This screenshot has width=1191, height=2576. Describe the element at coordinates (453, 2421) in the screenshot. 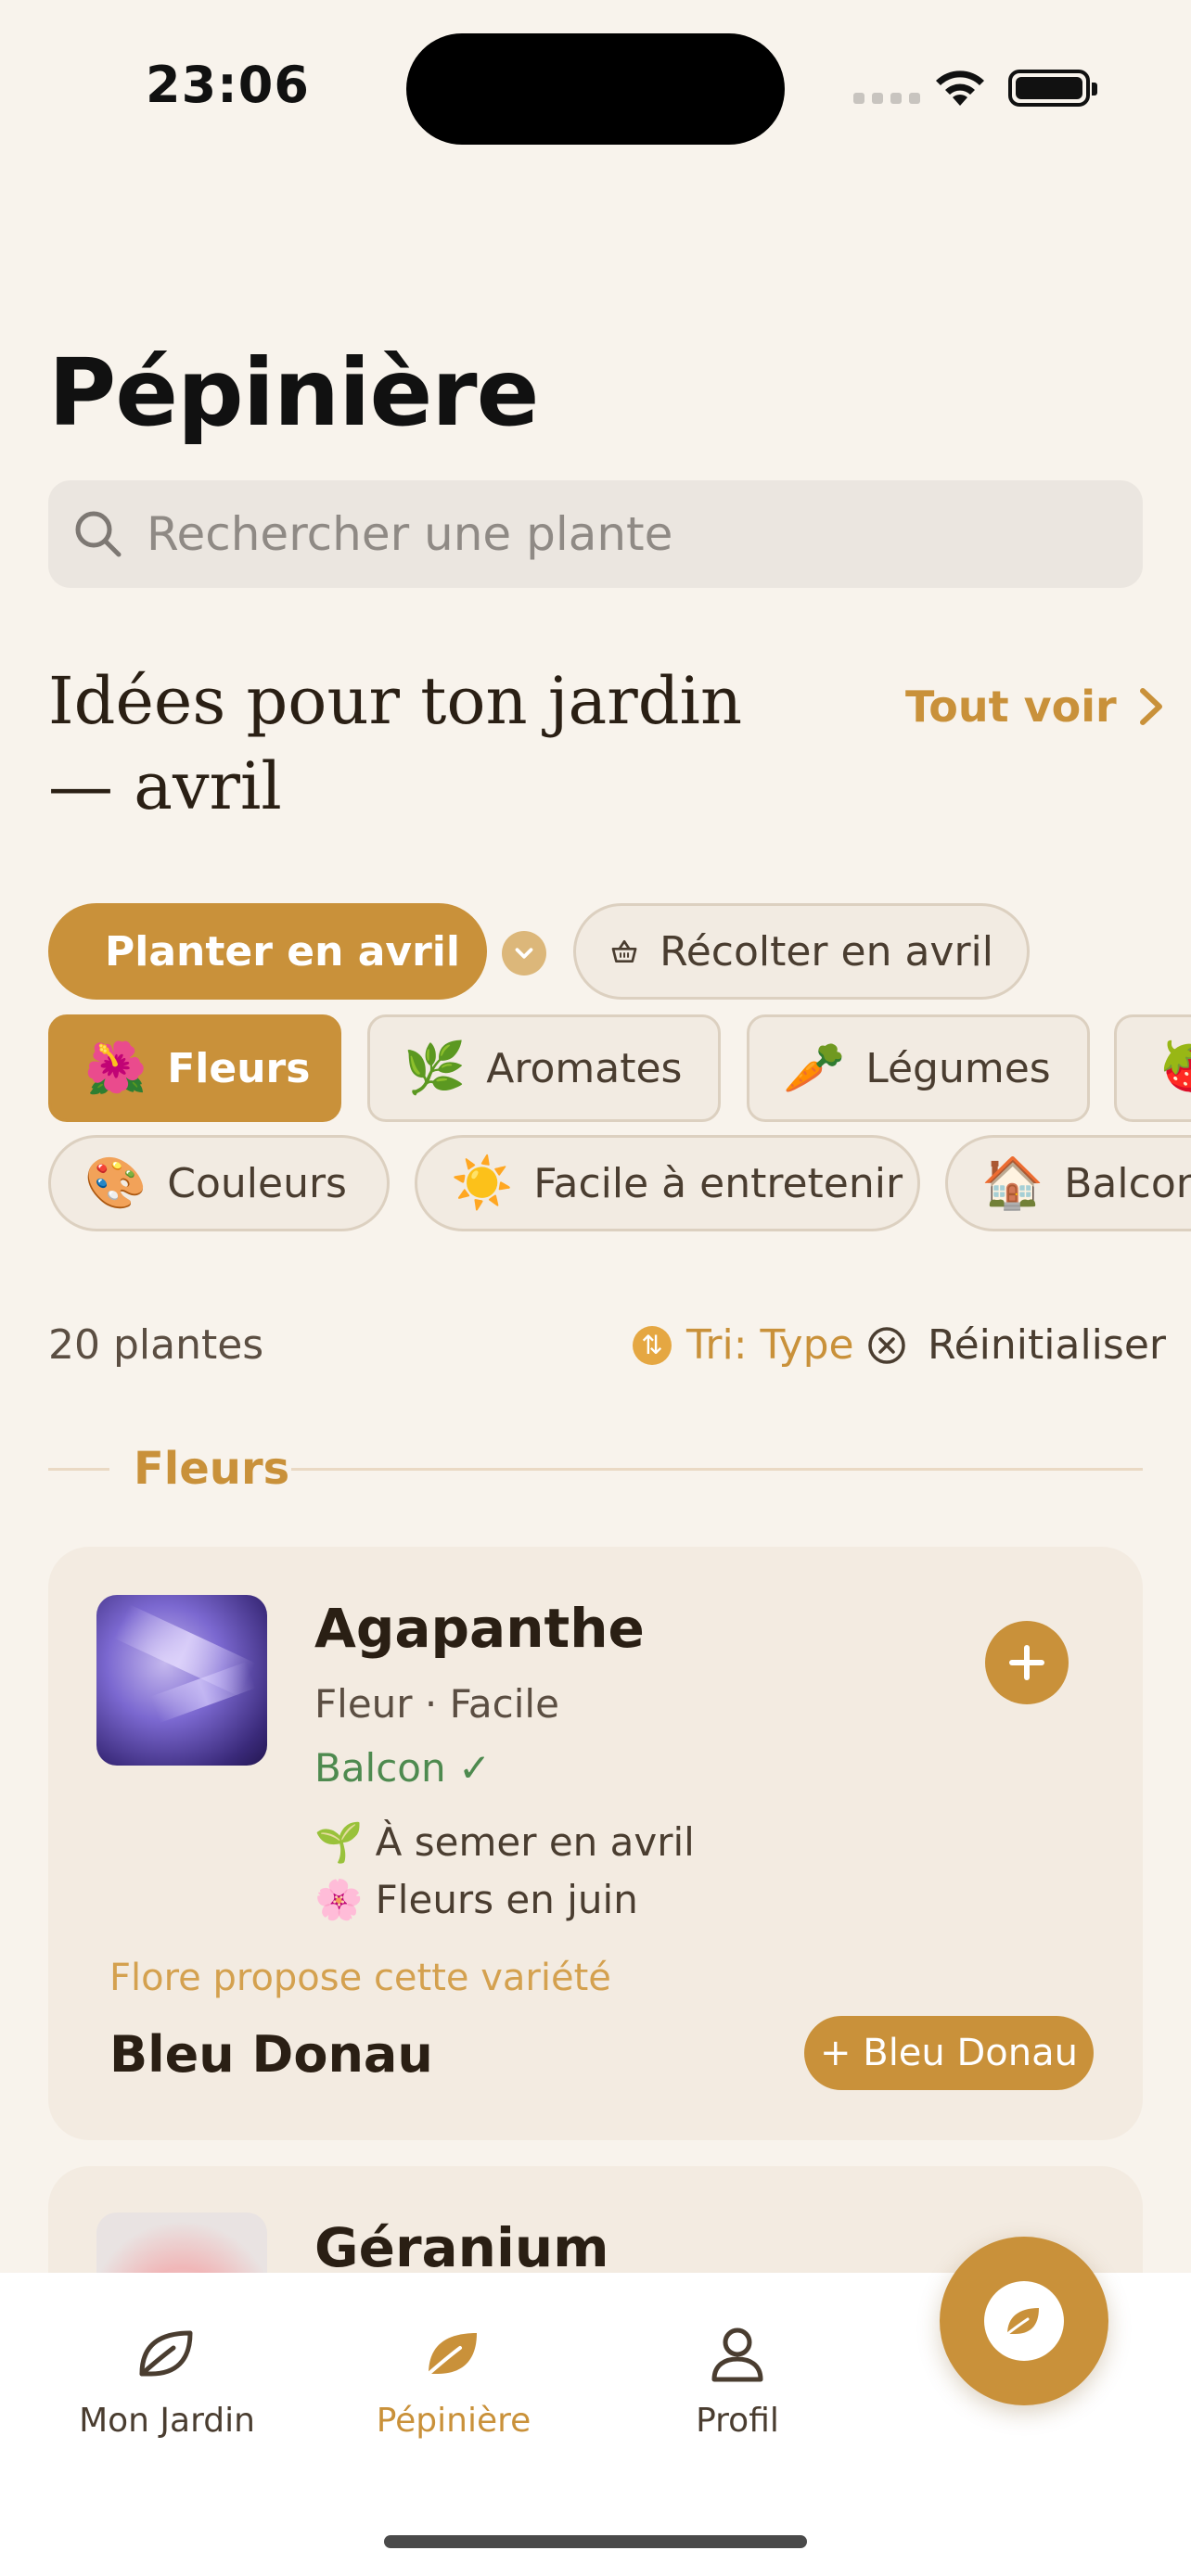

I see `tab-label: Pépinière` at that location.